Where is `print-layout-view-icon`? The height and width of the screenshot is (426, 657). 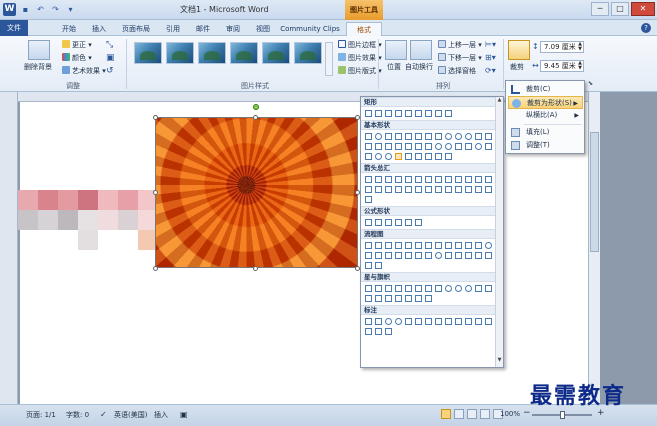
print-layout-view-icon is located at coordinates (446, 414).